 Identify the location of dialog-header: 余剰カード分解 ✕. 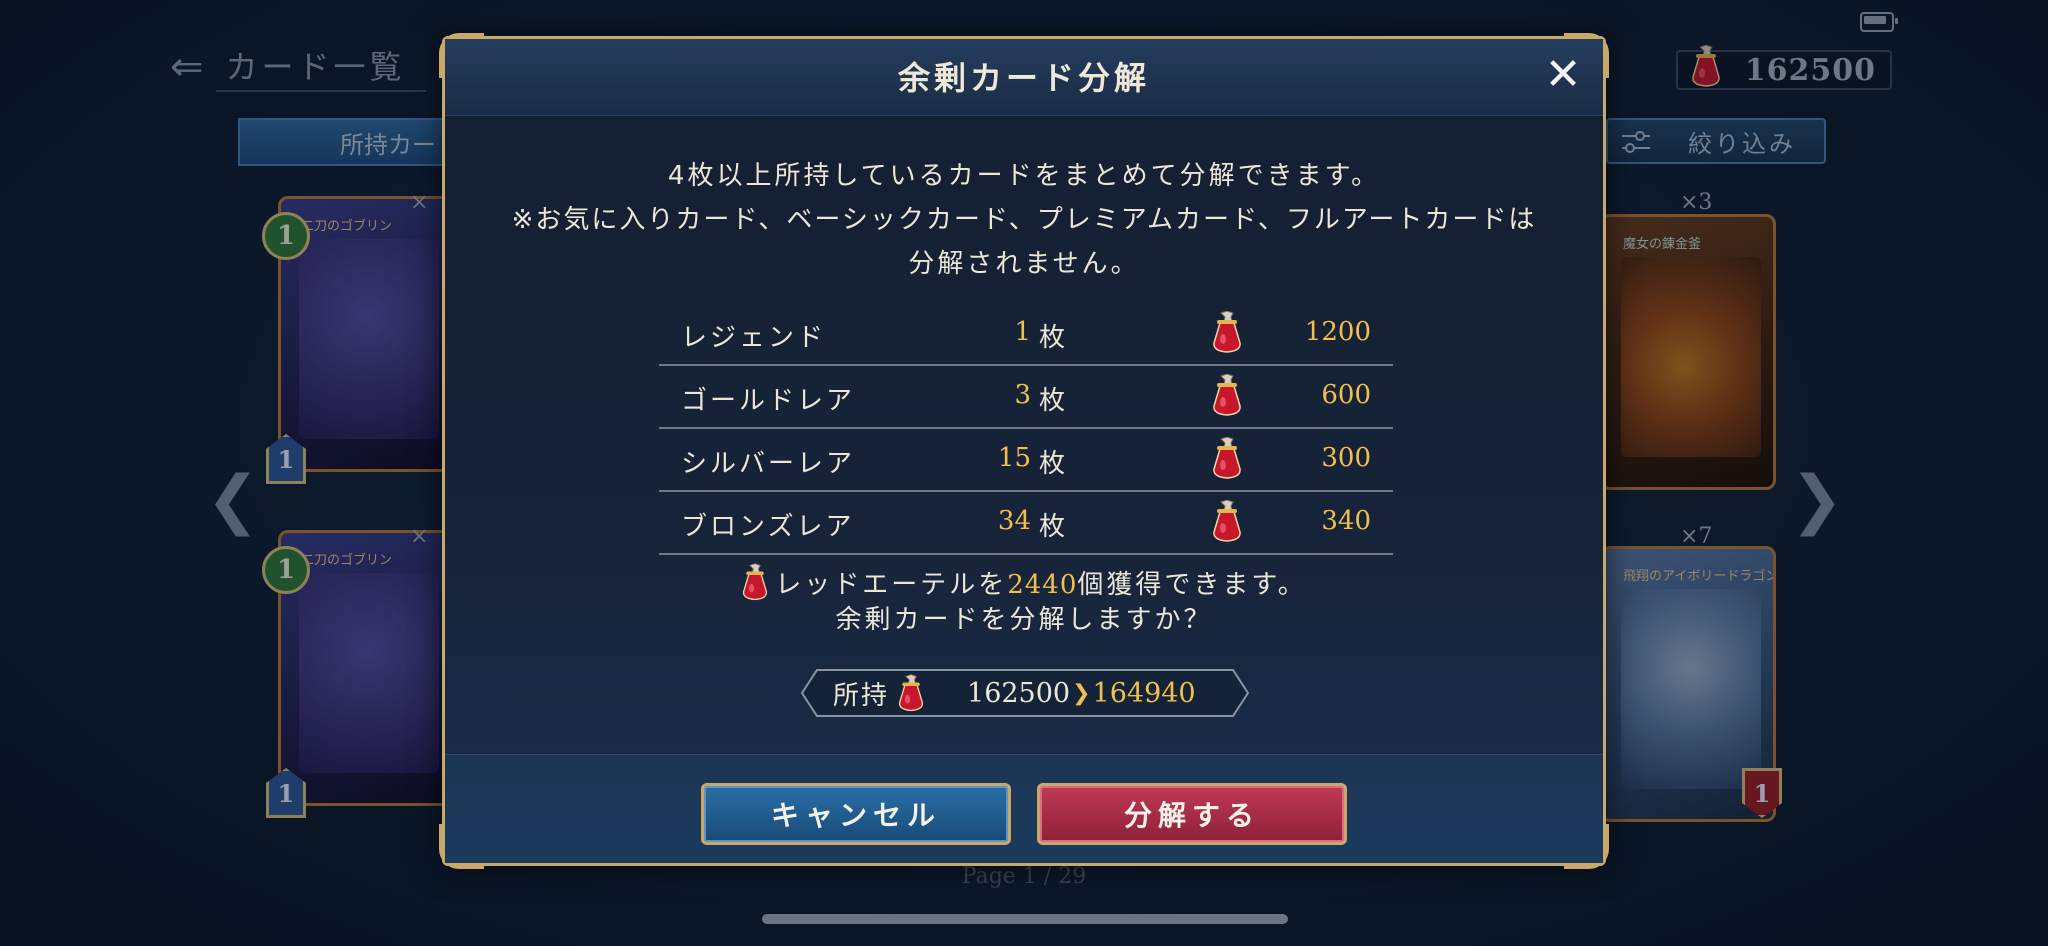
(1024, 77).